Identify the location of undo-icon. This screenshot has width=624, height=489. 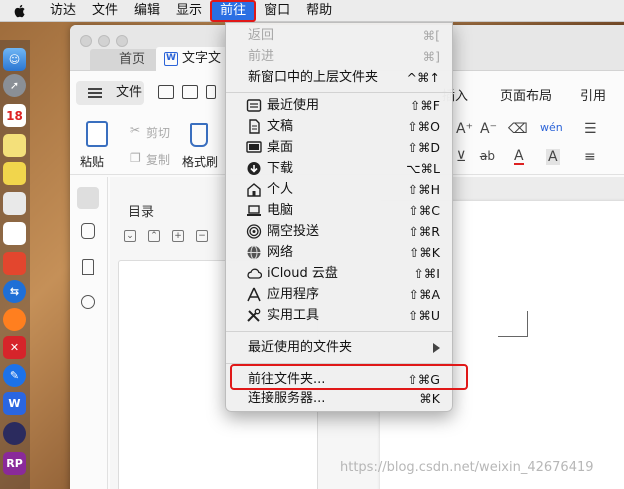
(211, 92).